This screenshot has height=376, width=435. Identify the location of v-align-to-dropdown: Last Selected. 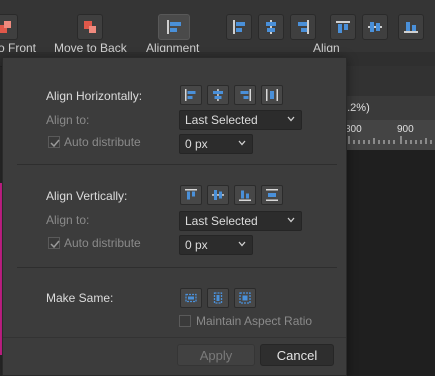
(240, 221).